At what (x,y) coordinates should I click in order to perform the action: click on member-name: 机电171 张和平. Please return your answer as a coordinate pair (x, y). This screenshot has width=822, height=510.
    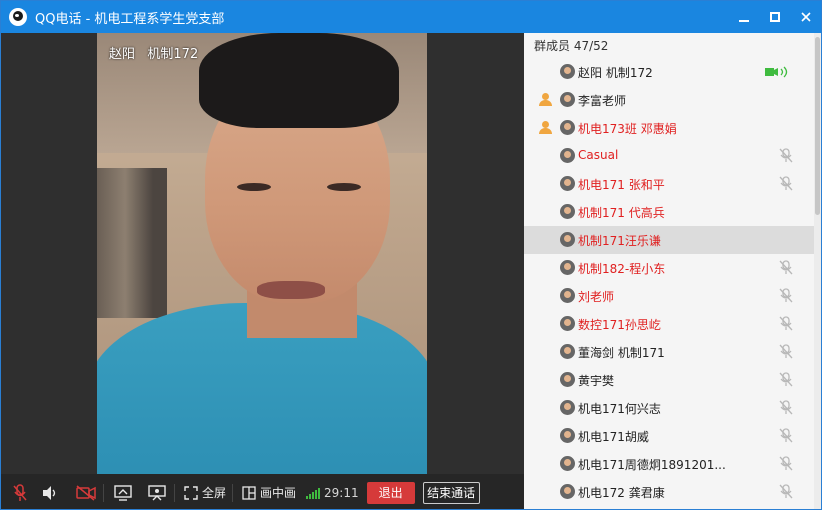
    Looking at the image, I should click on (621, 185).